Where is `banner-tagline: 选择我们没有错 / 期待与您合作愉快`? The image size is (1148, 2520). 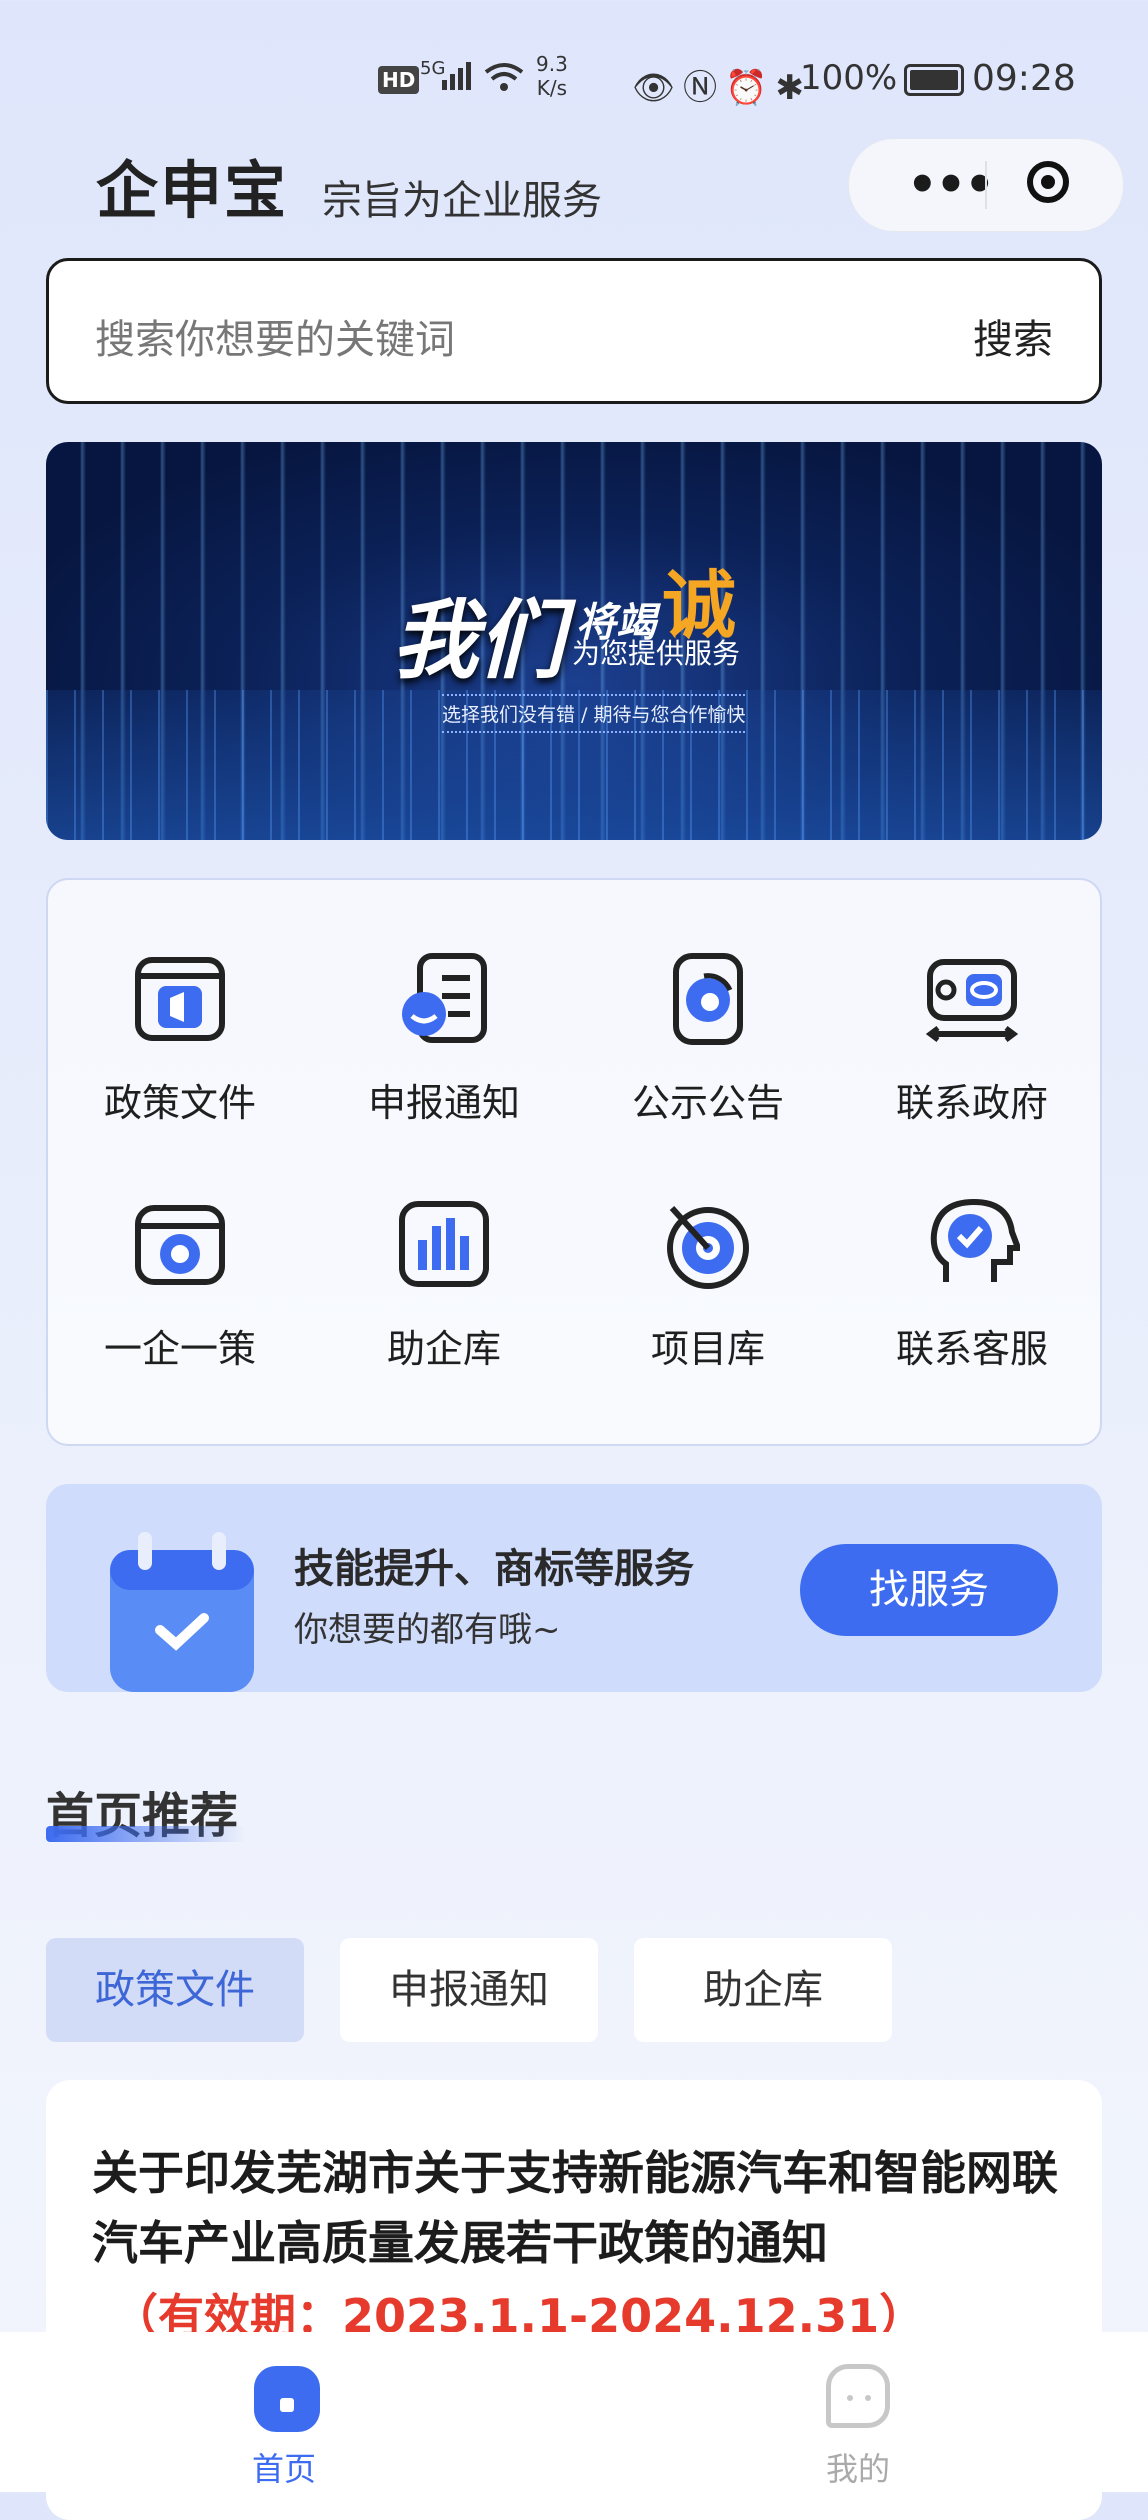 banner-tagline: 选择我们没有错 / 期待与您合作愉快 is located at coordinates (594, 713).